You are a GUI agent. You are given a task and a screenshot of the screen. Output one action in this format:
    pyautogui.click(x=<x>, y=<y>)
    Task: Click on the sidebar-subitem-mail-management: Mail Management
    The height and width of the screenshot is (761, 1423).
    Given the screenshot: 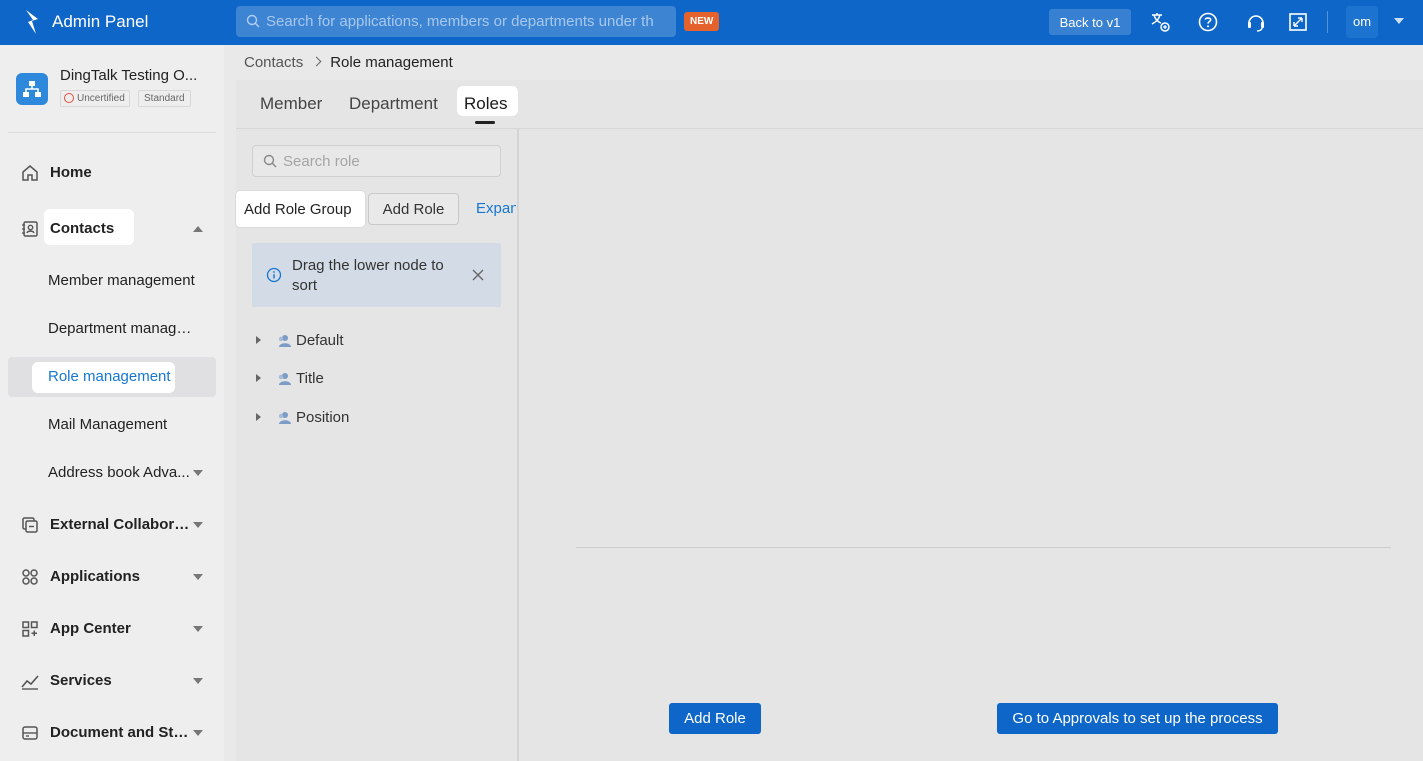 What is the action you would take?
    pyautogui.click(x=112, y=425)
    